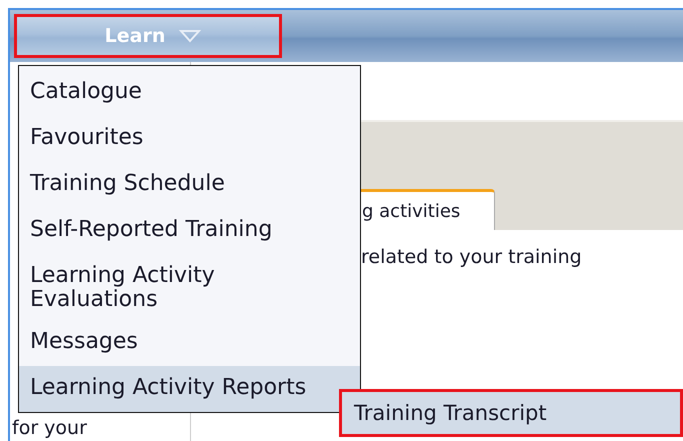  I want to click on submenu-item: Training Transcript, so click(511, 413).